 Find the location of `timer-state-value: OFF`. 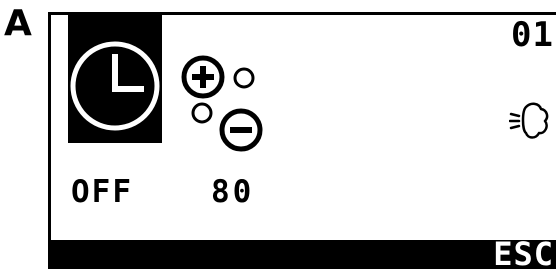

timer-state-value: OFF is located at coordinates (102, 192).